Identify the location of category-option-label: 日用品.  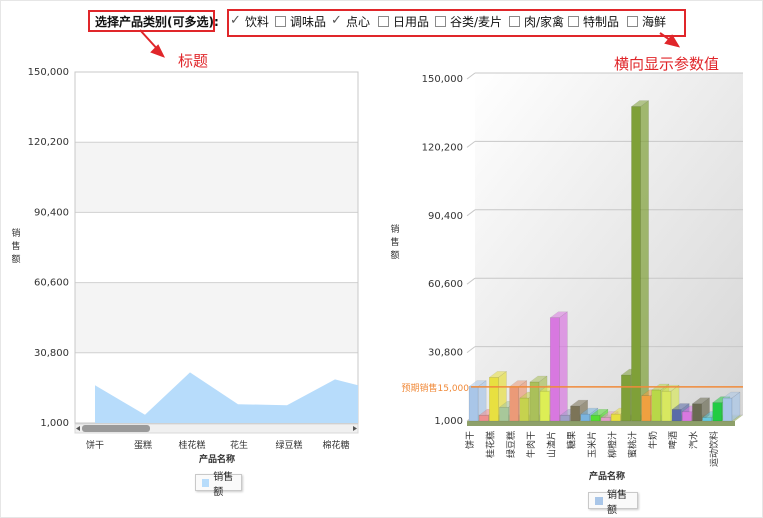
(411, 22).